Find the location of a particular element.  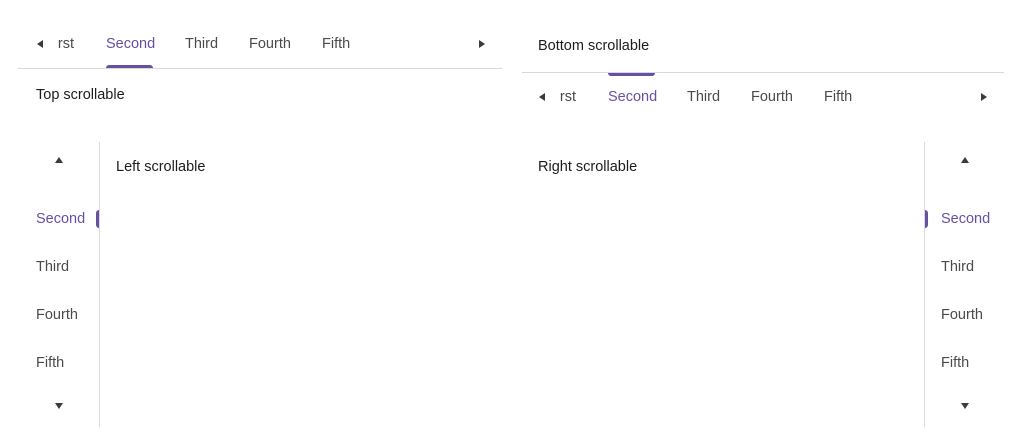

top-tab-bar: rst Second Third Fourth Fifth is located at coordinates (260, 44).